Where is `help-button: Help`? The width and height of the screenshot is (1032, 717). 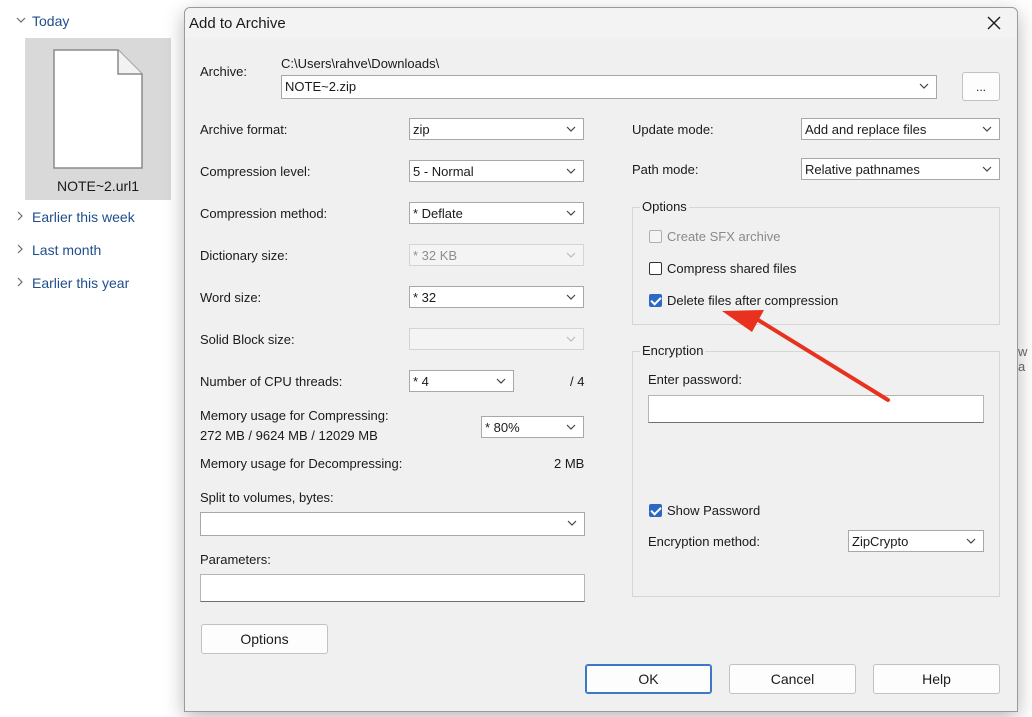
help-button: Help is located at coordinates (936, 679).